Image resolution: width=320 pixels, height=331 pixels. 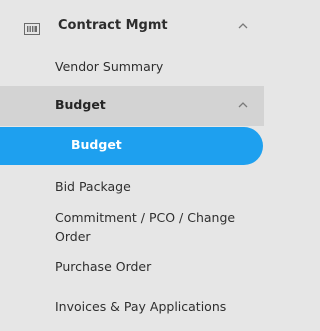 What do you see at coordinates (96, 144) in the screenshot?
I see `sidebar-item-label: Budget` at bounding box center [96, 144].